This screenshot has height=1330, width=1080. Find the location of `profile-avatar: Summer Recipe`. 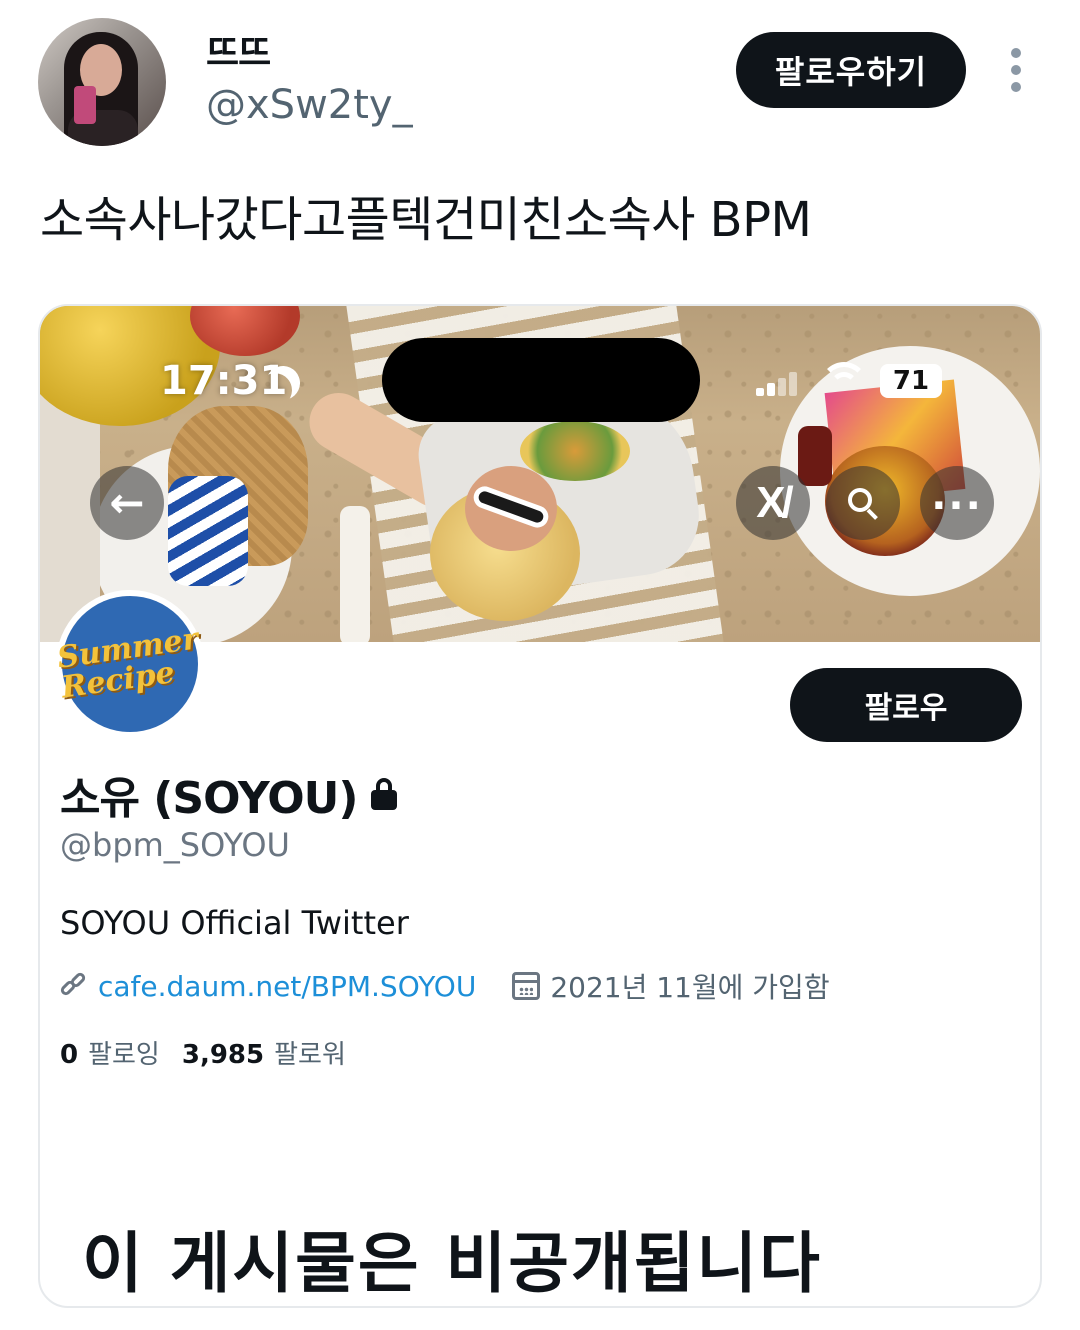

profile-avatar: Summer Recipe is located at coordinates (129, 664).